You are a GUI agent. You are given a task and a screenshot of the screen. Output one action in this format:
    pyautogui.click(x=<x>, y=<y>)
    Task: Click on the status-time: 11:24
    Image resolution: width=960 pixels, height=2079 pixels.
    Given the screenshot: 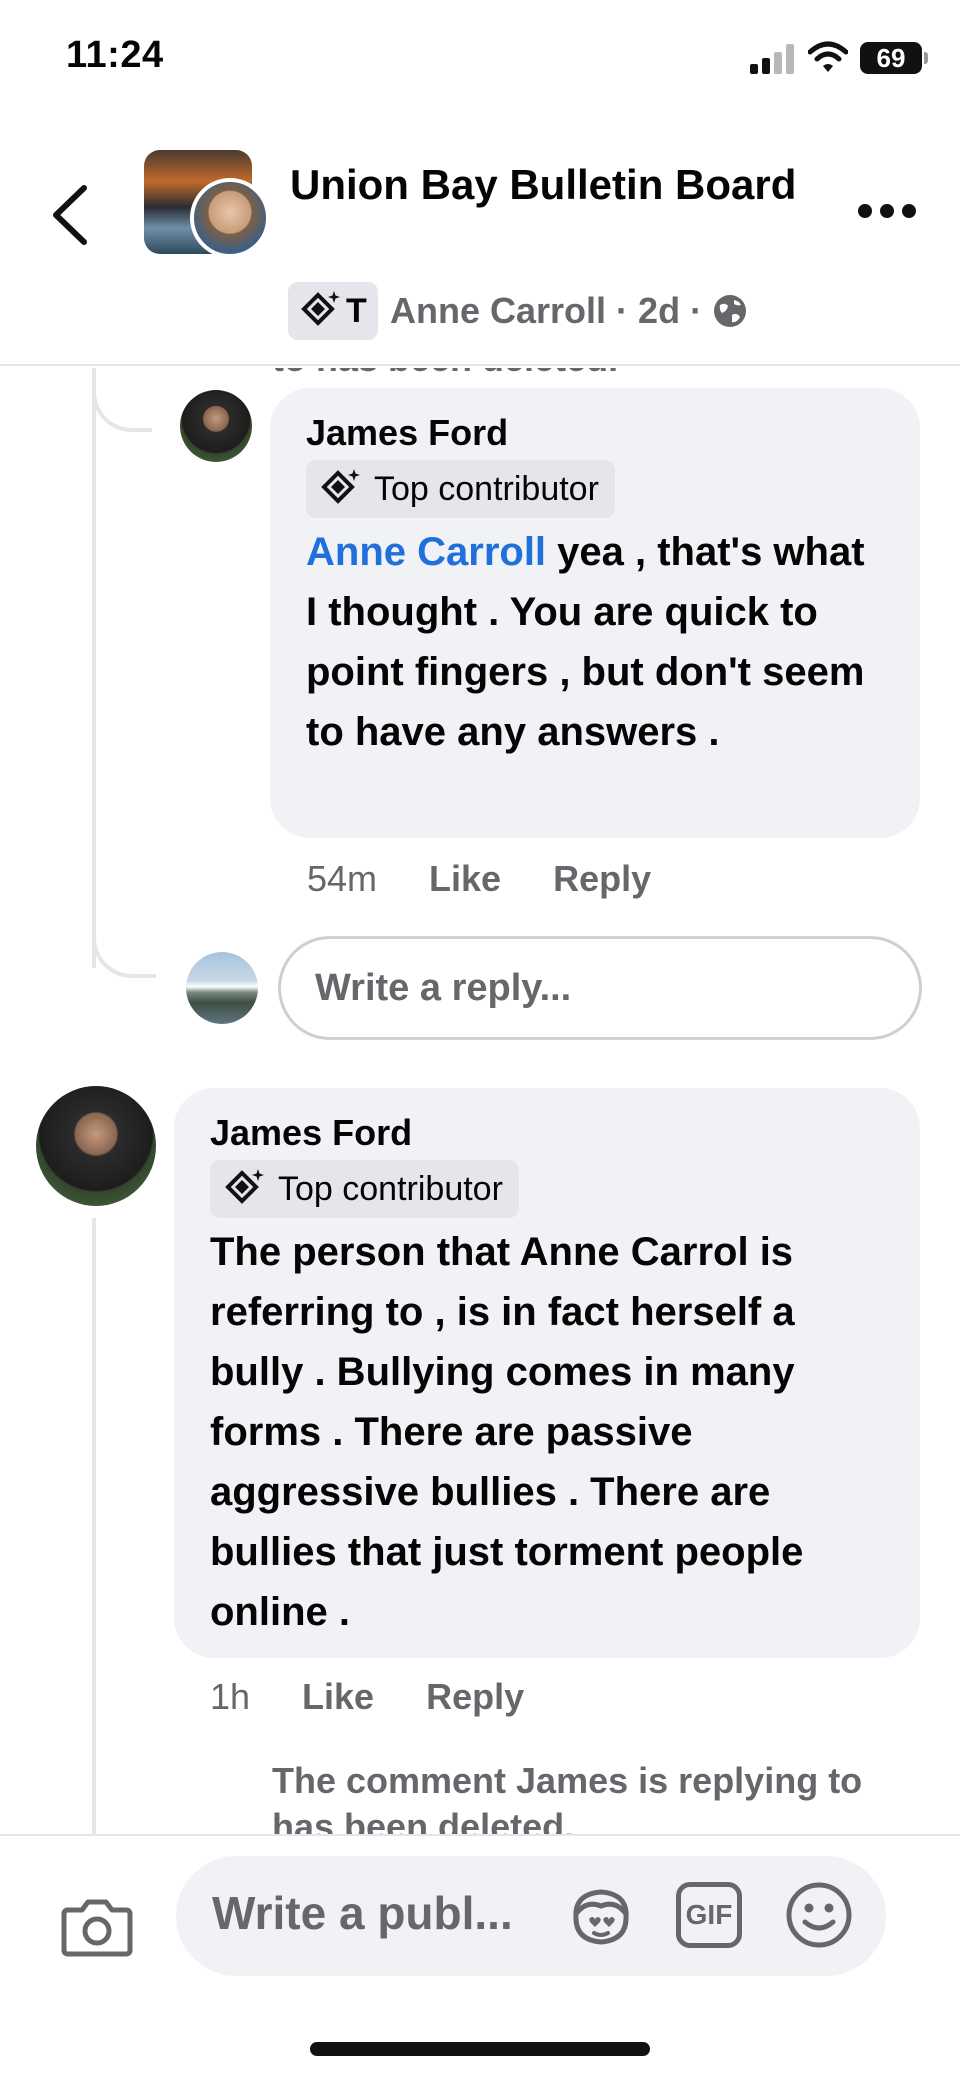 What is the action you would take?
    pyautogui.click(x=115, y=55)
    